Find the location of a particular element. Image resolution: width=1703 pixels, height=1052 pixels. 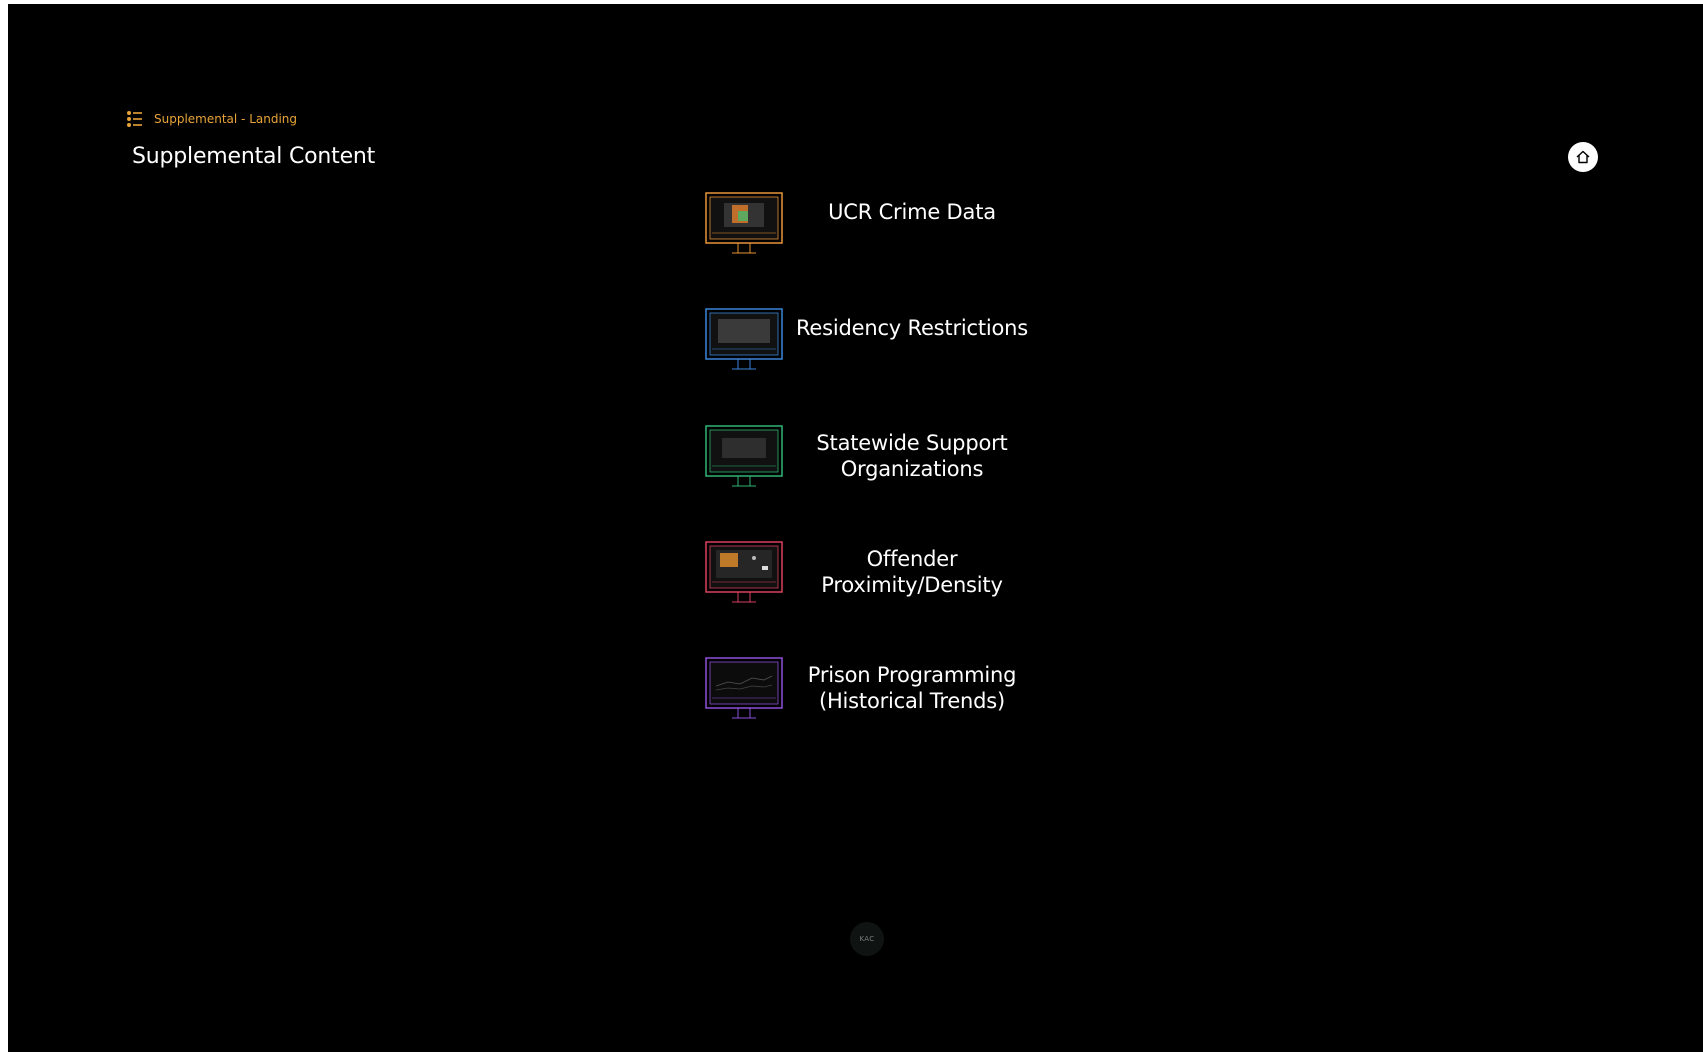

menu-item-statewide-support-organizations: Statewide Support Organizations is located at coordinates (874, 457).